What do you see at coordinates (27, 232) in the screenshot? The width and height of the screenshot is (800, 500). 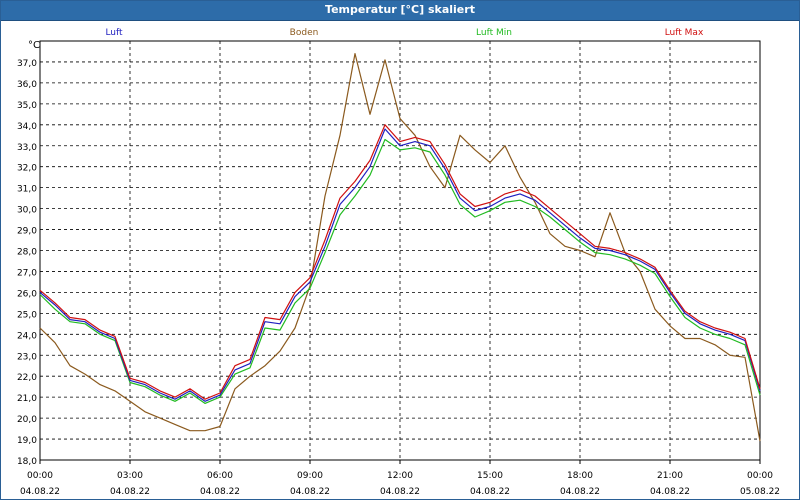 I see `y-tick-label: 29,0` at bounding box center [27, 232].